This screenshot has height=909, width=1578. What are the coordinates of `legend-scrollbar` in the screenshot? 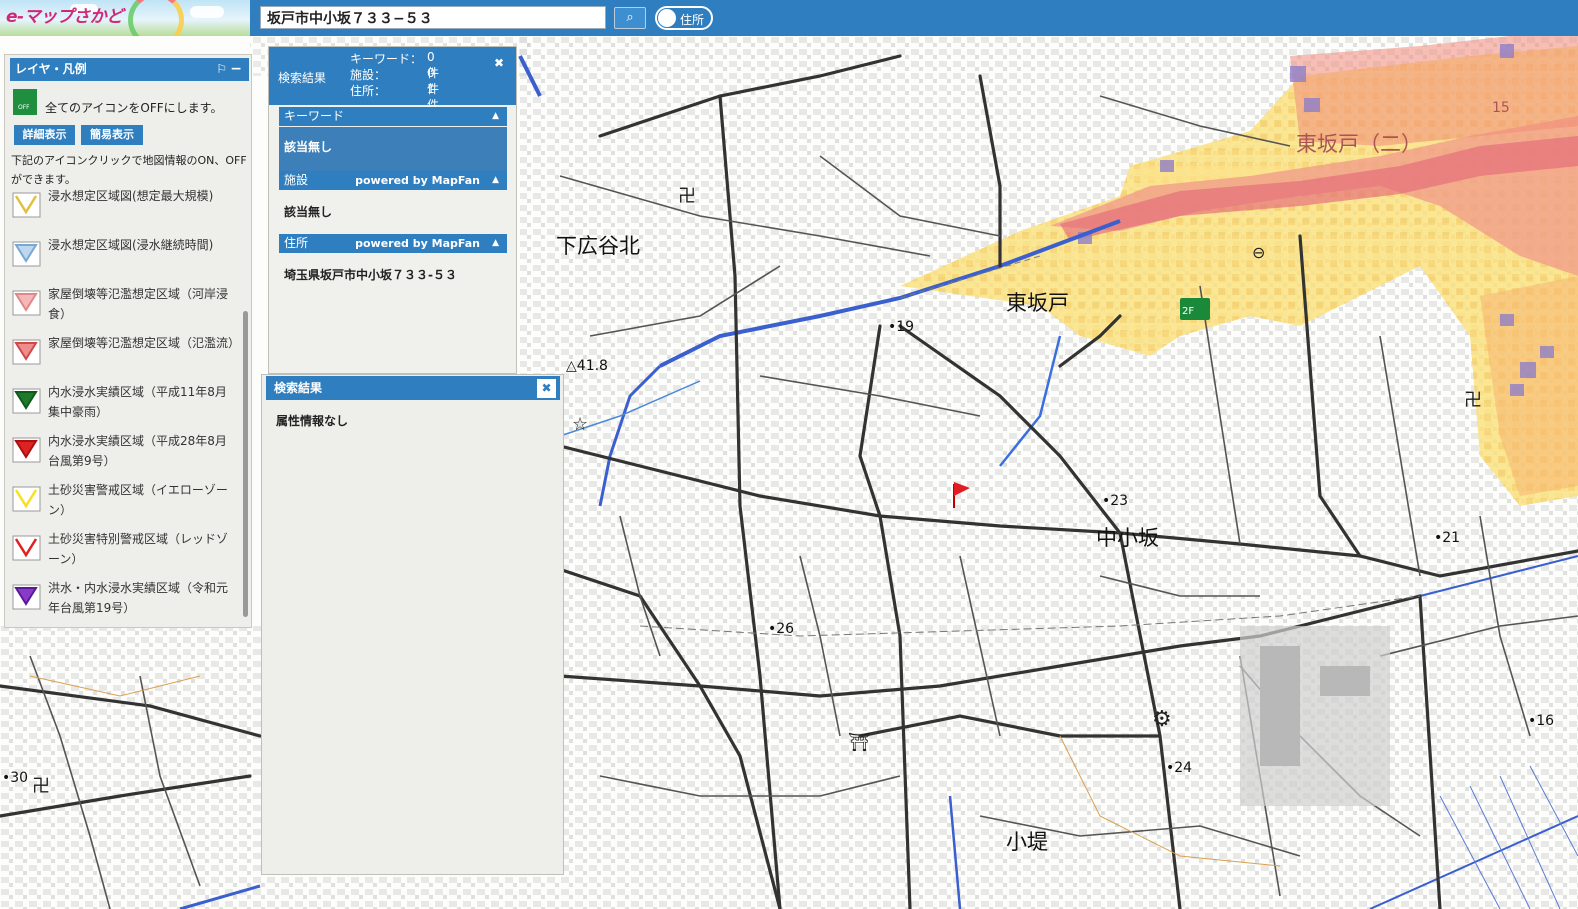 It's located at (245, 464).